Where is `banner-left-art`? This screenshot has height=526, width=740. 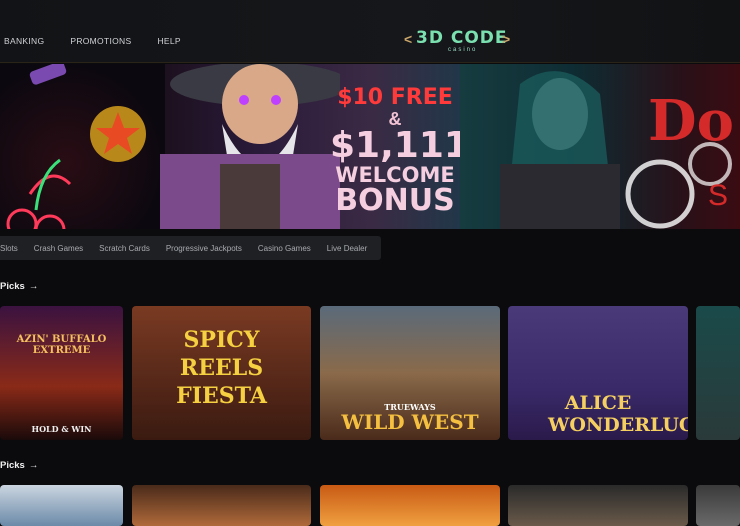 banner-left-art is located at coordinates (105, 146).